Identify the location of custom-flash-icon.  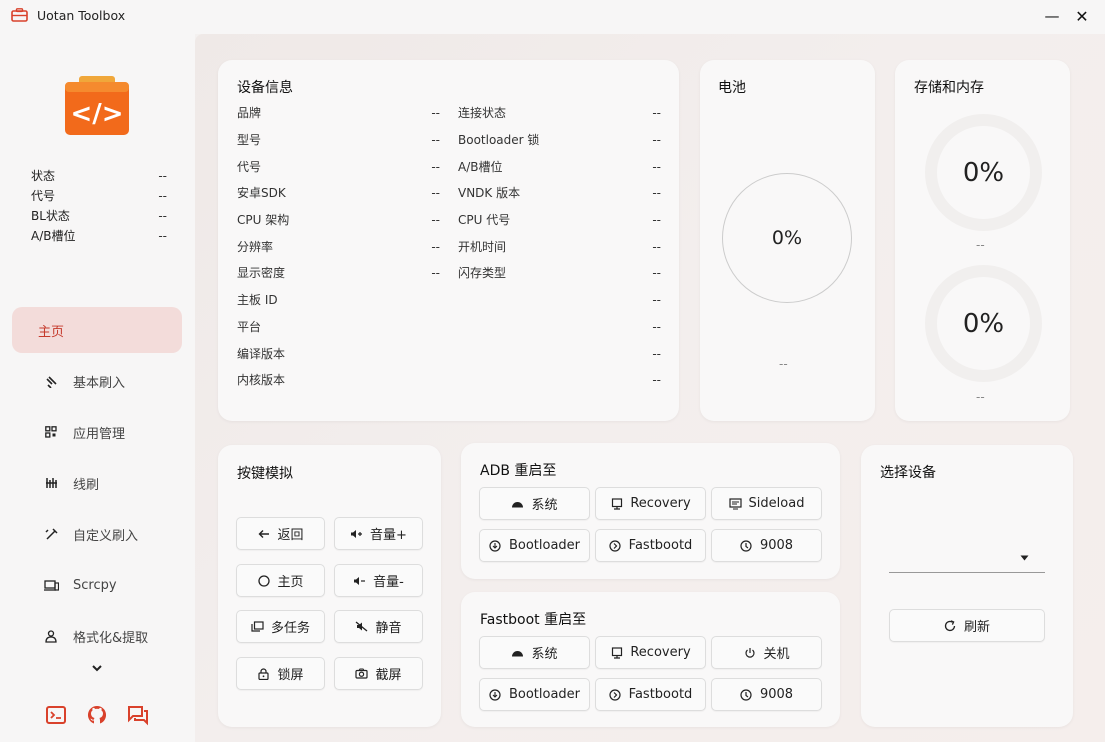
(51, 534).